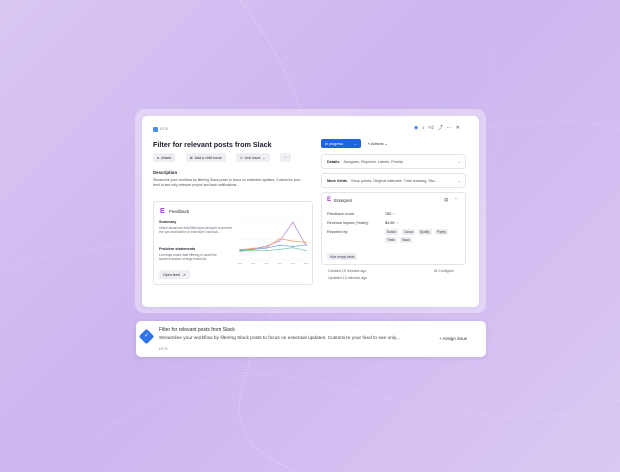 This screenshot has height=472, width=620. I want to click on feedback-title: Feedback, so click(179, 211).